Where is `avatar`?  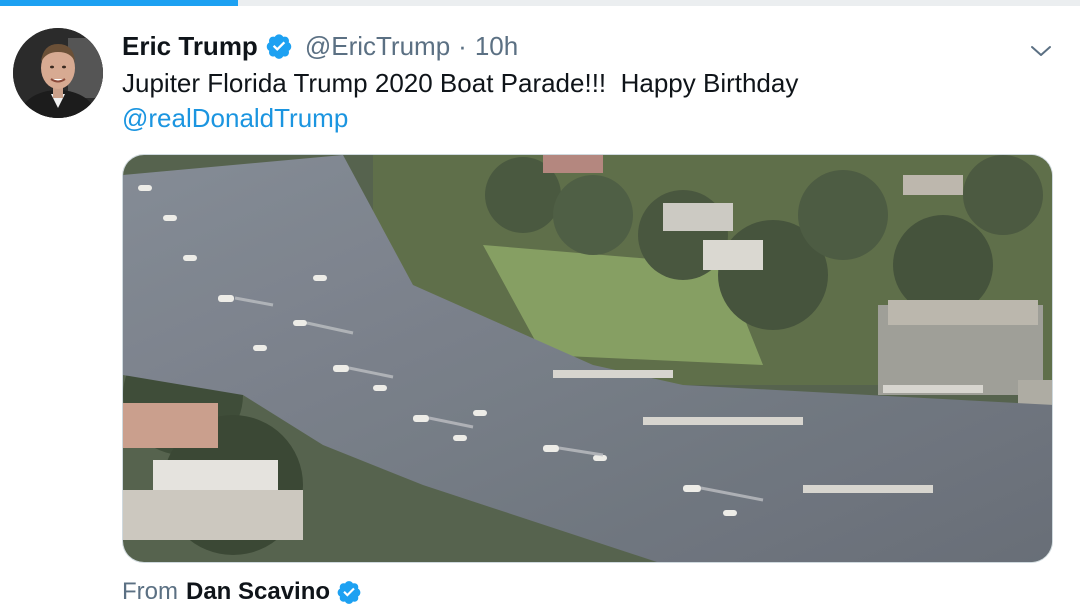
avatar is located at coordinates (58, 73).